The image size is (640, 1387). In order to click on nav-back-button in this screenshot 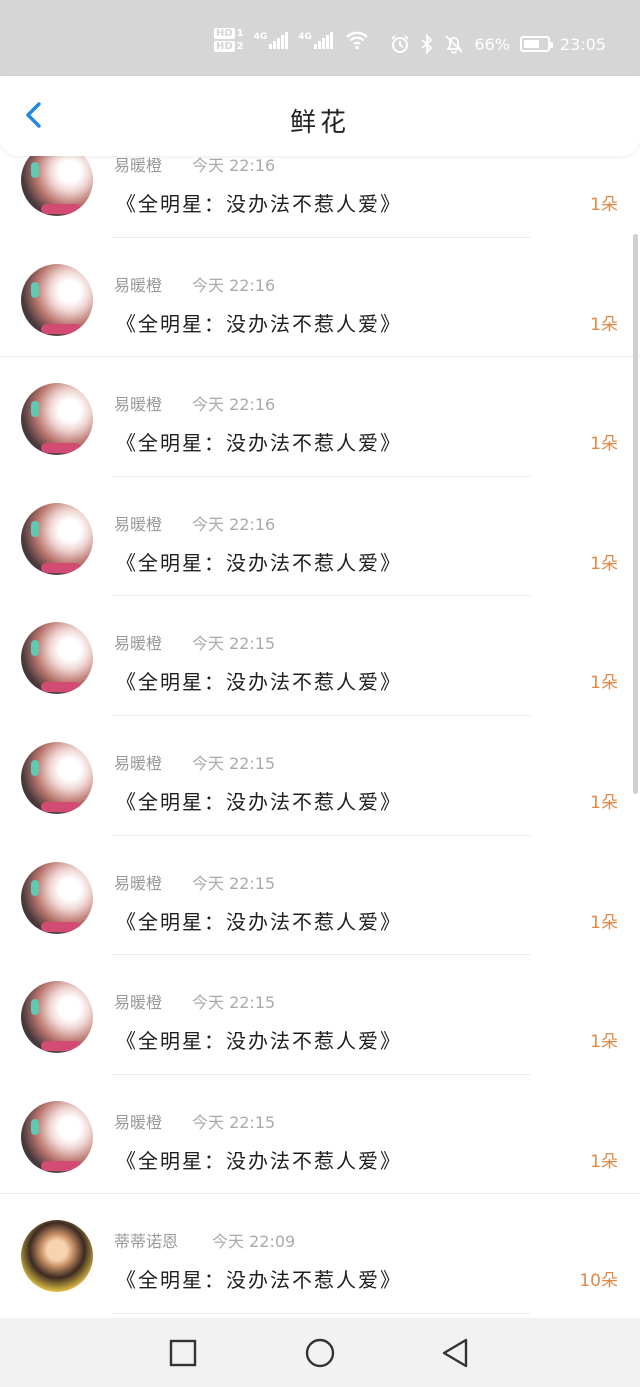, I will do `click(455, 1353)`.